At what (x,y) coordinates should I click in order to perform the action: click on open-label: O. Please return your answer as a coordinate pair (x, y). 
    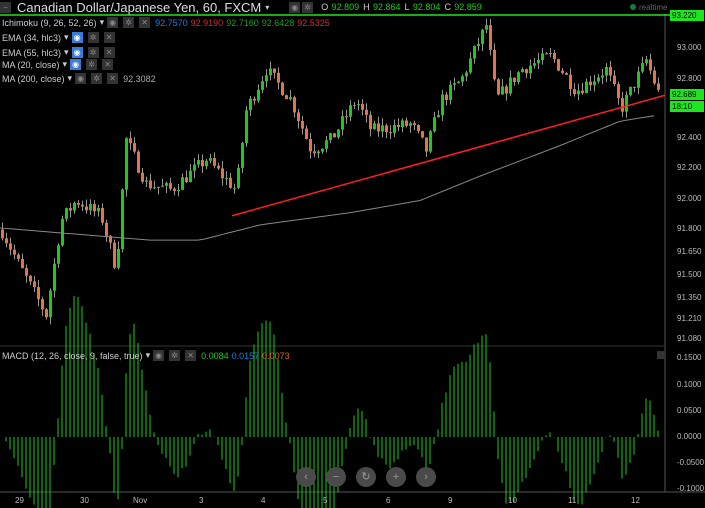
    Looking at the image, I should click on (325, 7).